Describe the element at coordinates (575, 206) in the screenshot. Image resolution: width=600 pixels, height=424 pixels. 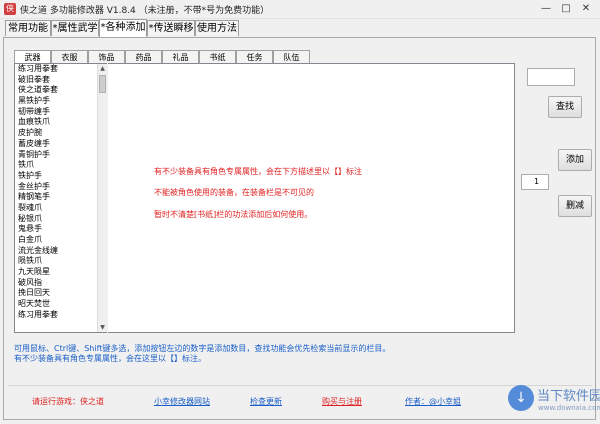
I see `delete-button: 删减` at that location.